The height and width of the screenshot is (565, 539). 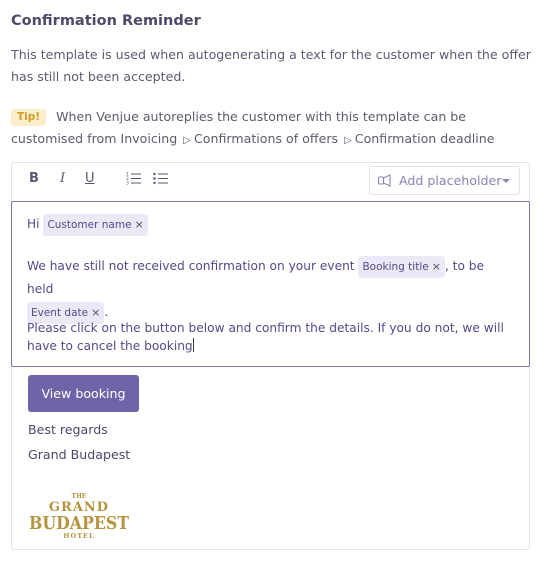 I want to click on text-cursor, so click(x=193, y=345).